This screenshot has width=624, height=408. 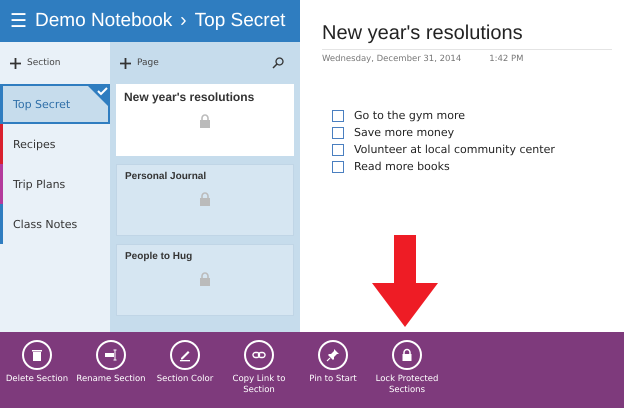 I want to click on trash-icon, so click(x=37, y=355).